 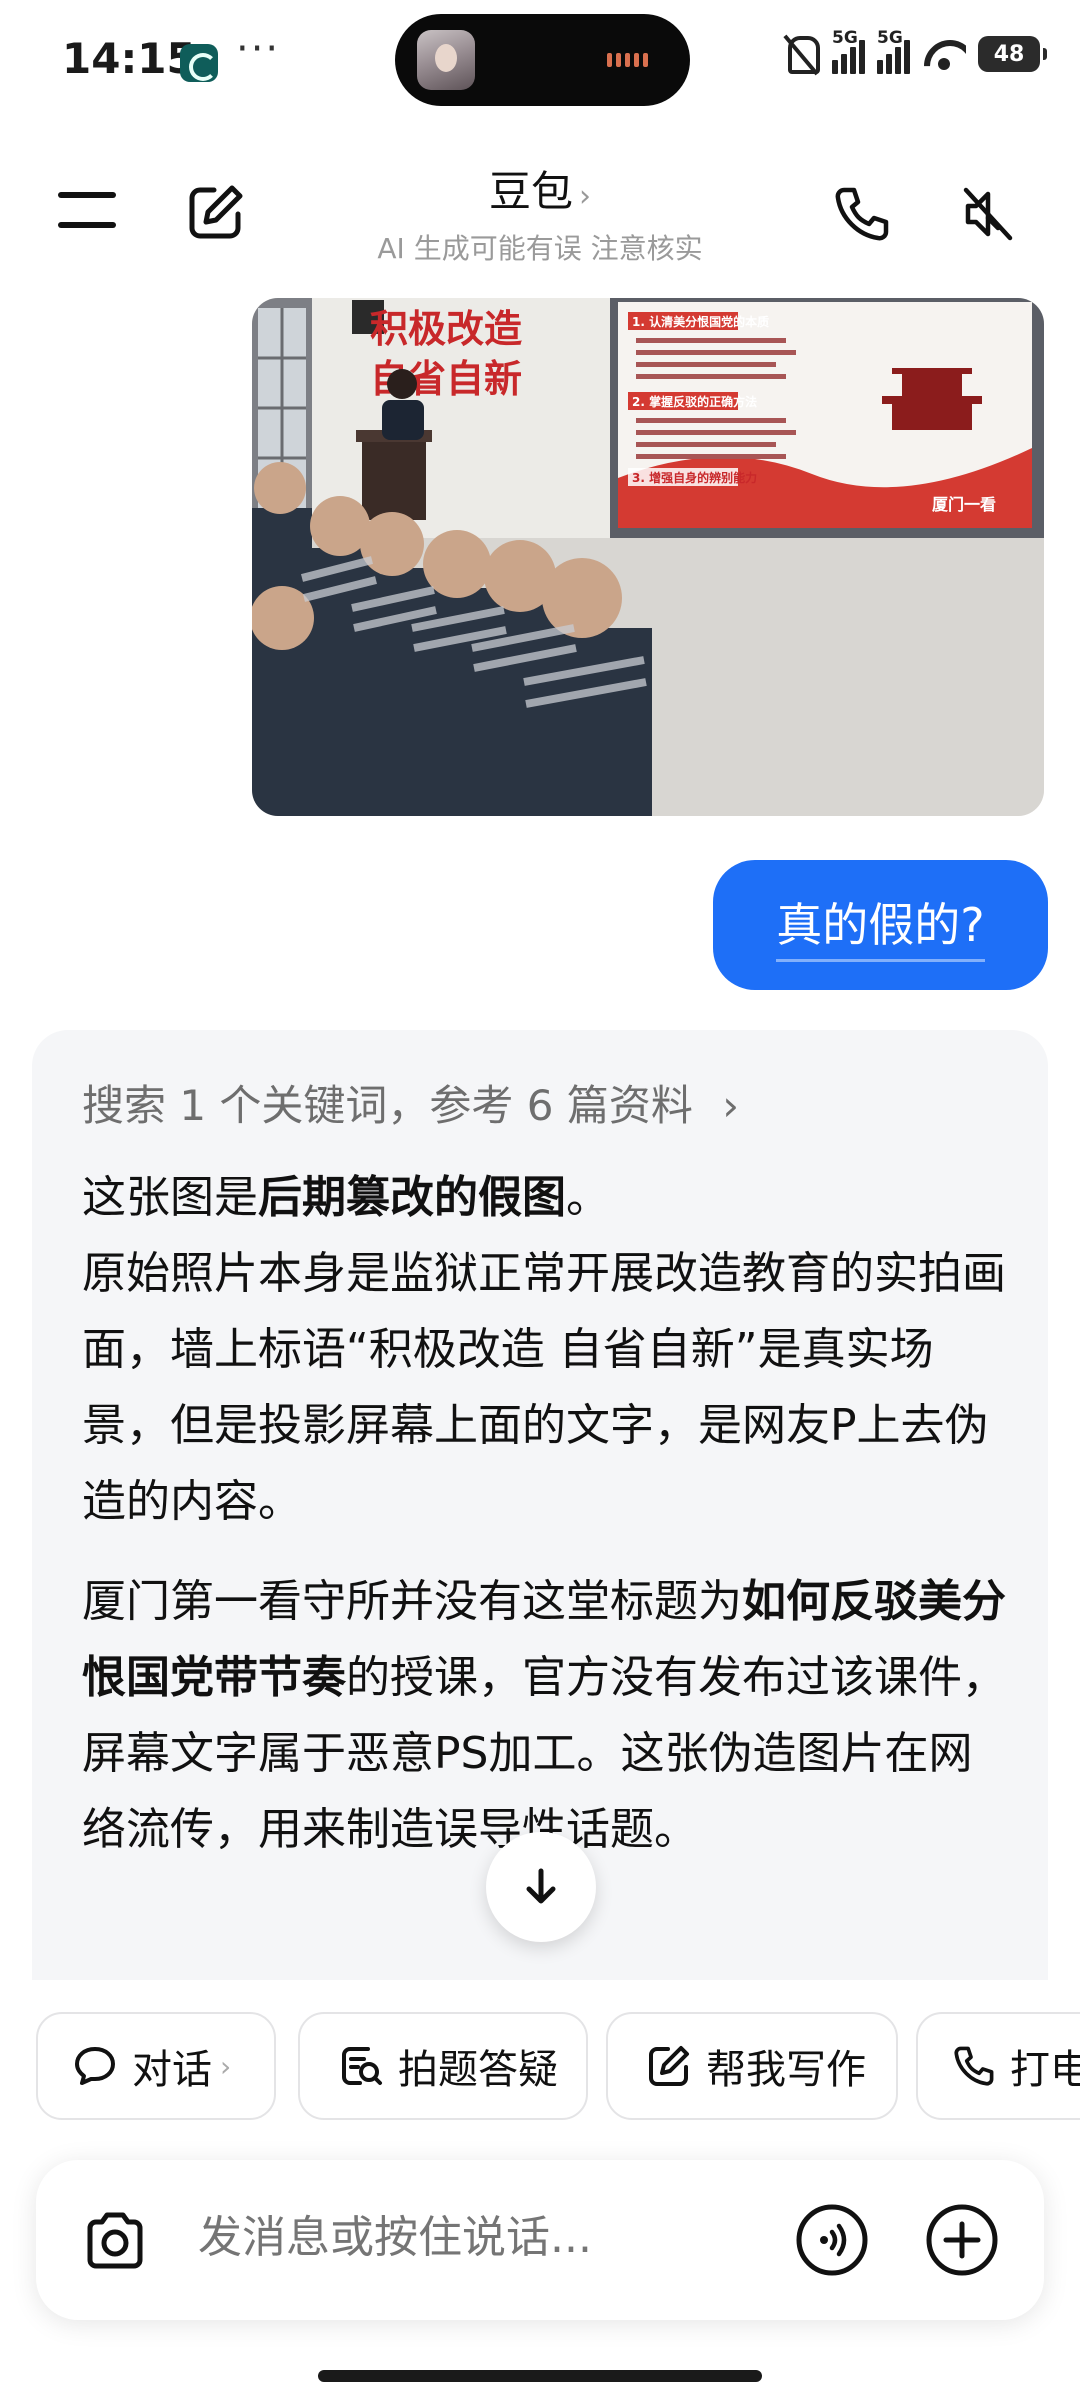 What do you see at coordinates (694, 401) in the screenshot?
I see `screen-heading-2: 2. 掌握反驳的正确方法` at bounding box center [694, 401].